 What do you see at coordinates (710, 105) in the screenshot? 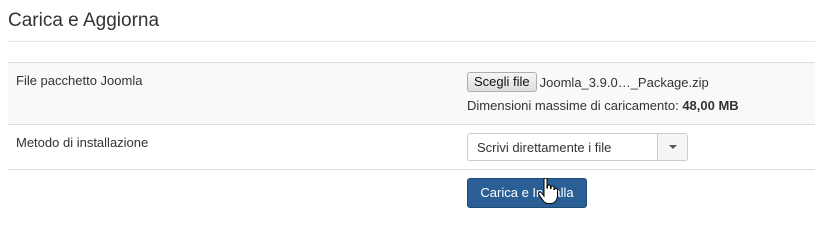
I see `max-upload-size-value: 48,00 MB` at bounding box center [710, 105].